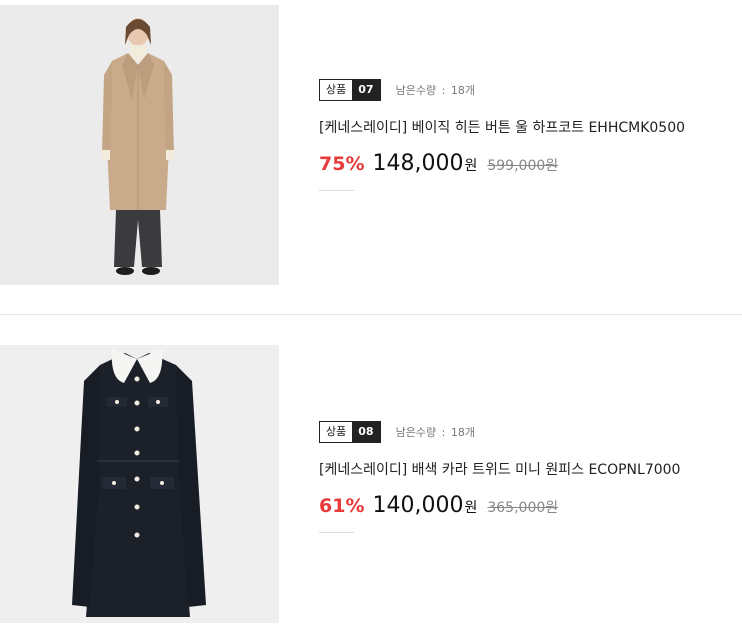  What do you see at coordinates (523, 166) in the screenshot?
I see `original-price: 599,000원` at bounding box center [523, 166].